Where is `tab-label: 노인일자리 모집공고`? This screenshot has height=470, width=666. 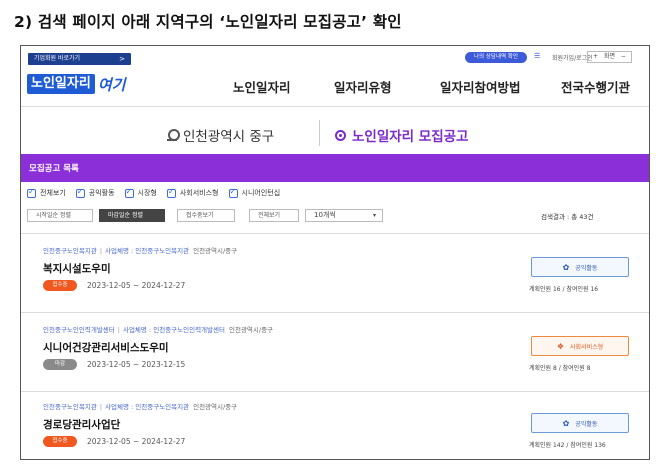 tab-label: 노인일자리 모집공고 is located at coordinates (410, 137).